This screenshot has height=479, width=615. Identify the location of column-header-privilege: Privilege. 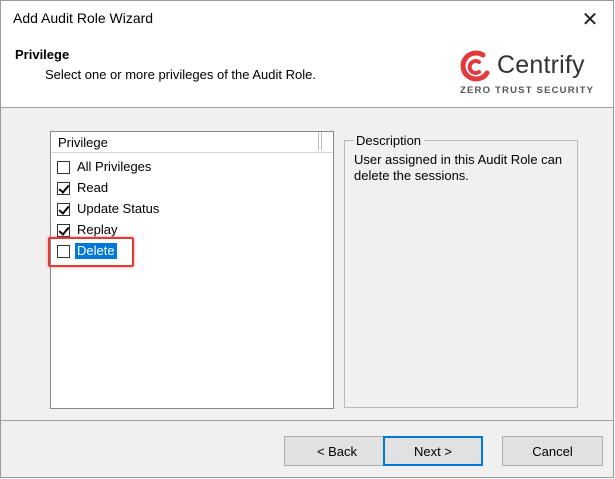
(185, 141).